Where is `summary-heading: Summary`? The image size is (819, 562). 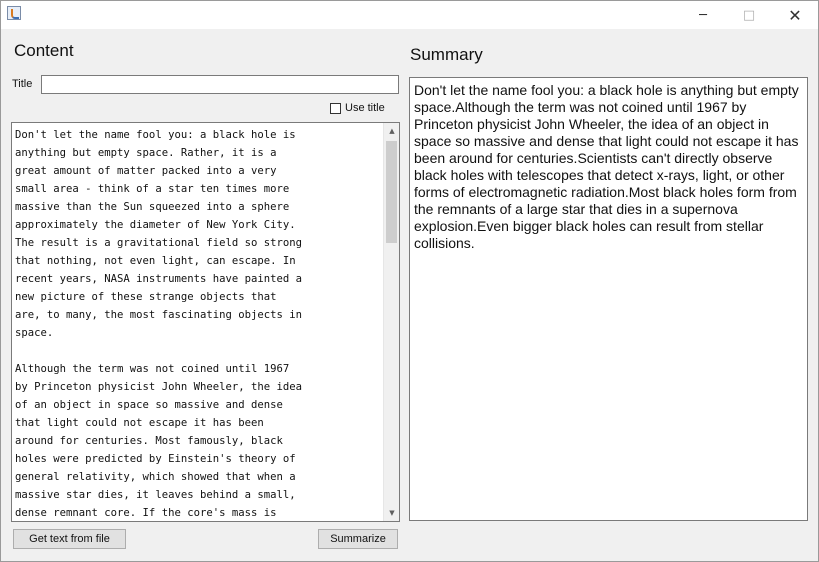 summary-heading: Summary is located at coordinates (446, 54).